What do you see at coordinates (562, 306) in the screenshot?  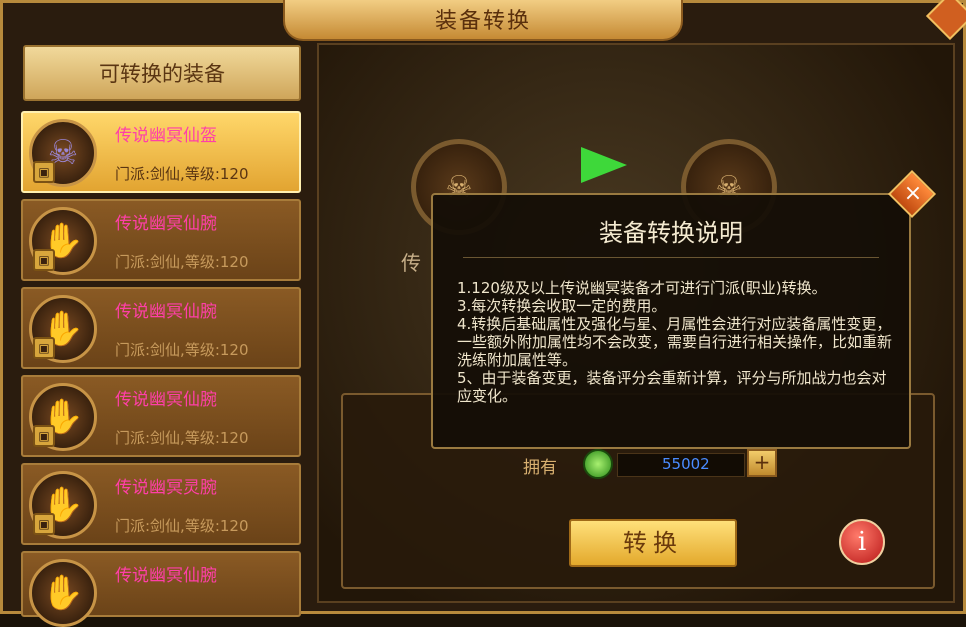 I see `dialog-line: 3.每次转换会收取一定的费用。` at bounding box center [562, 306].